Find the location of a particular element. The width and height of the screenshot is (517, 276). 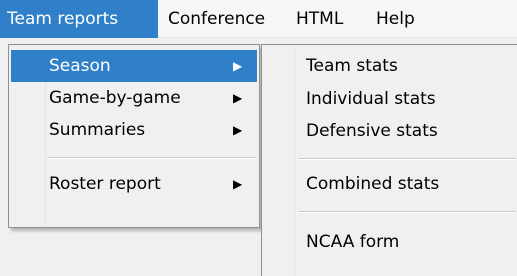

submenu-item-team-stats: Team stats is located at coordinates (390, 66).